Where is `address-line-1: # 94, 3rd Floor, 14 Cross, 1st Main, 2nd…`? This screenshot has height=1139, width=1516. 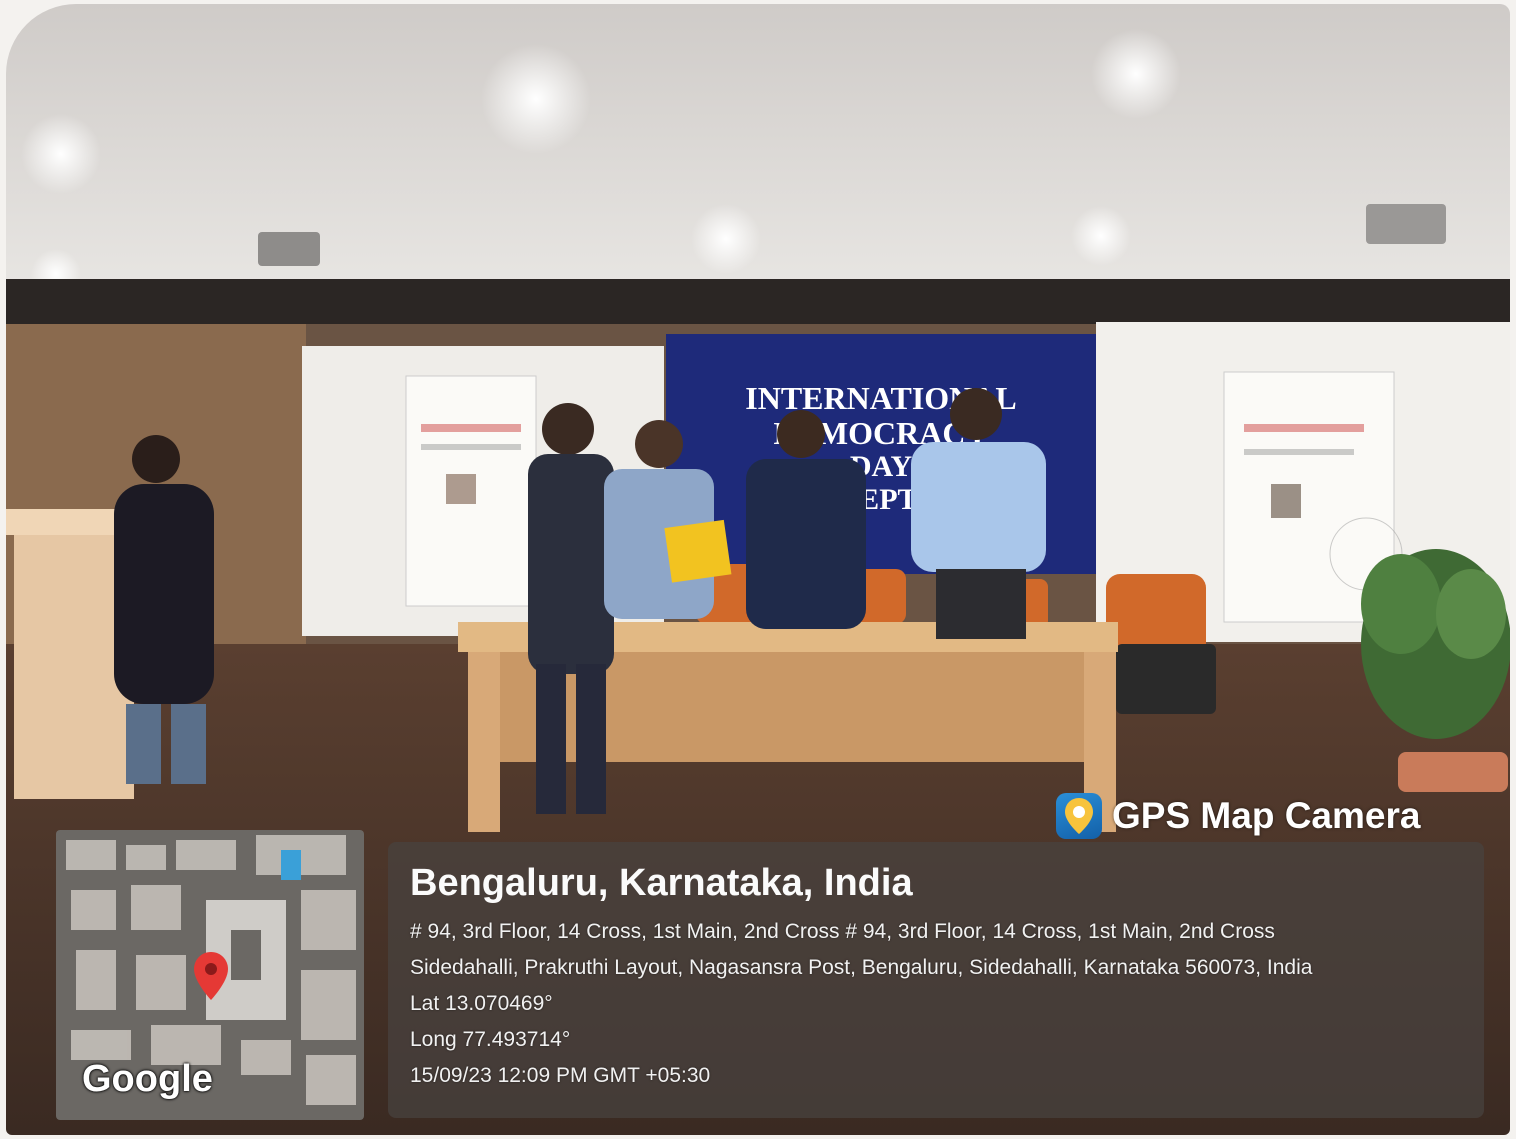
address-line-1: # 94, 3rd Floor, 14 Cross, 1st Main, 2nd… is located at coordinates (842, 931).